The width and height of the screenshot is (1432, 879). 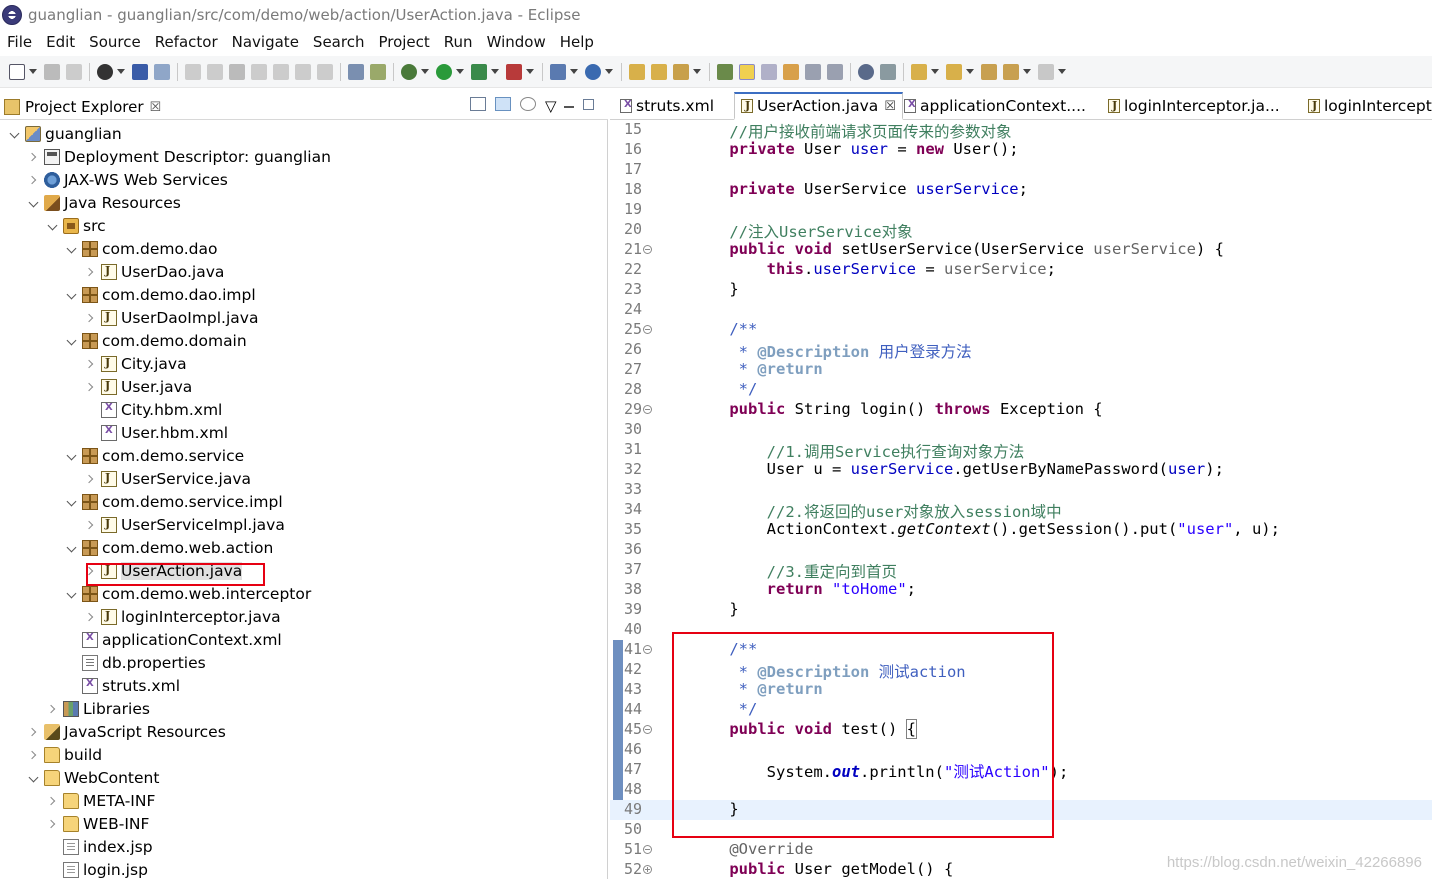 I want to click on tree-item: WebContent, so click(x=93, y=777).